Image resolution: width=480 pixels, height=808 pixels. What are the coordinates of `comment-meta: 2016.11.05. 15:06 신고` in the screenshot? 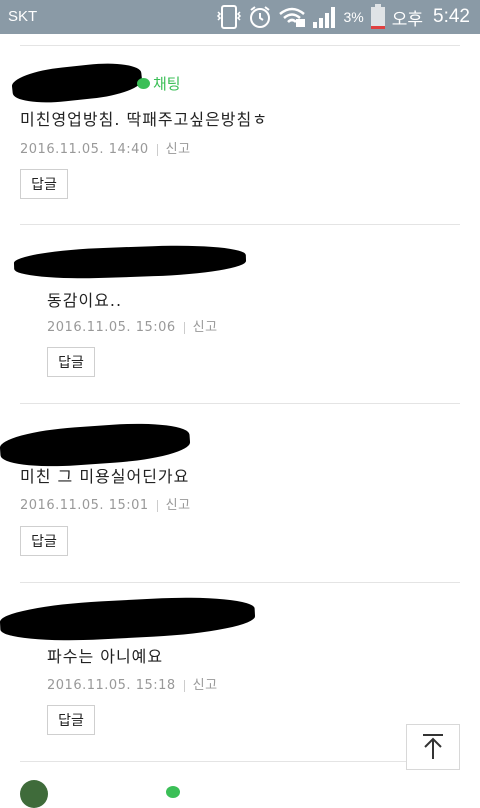 It's located at (132, 325).